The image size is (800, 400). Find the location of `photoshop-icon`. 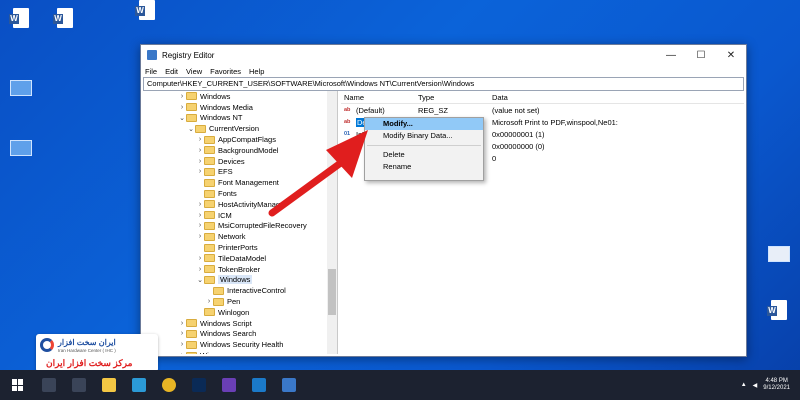

photoshop-icon is located at coordinates (199, 385).